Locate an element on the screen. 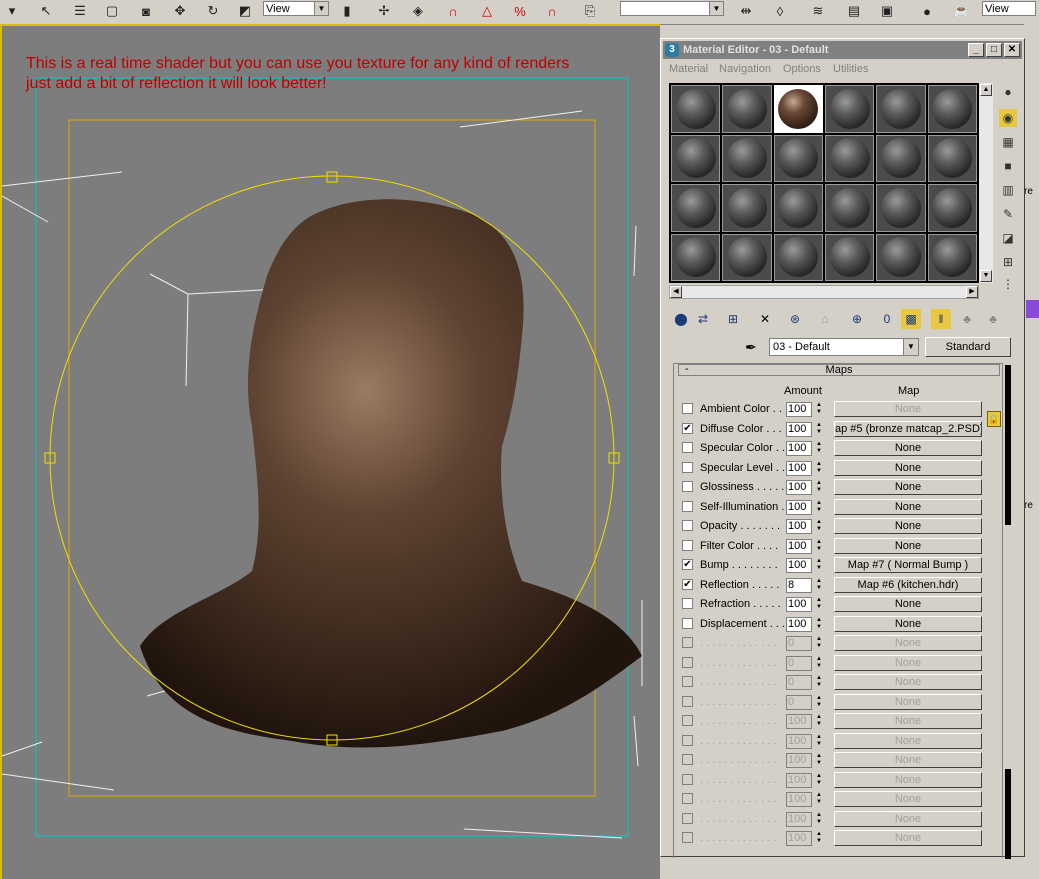  snap-3d-icon: ∩ is located at coordinates (453, 11).